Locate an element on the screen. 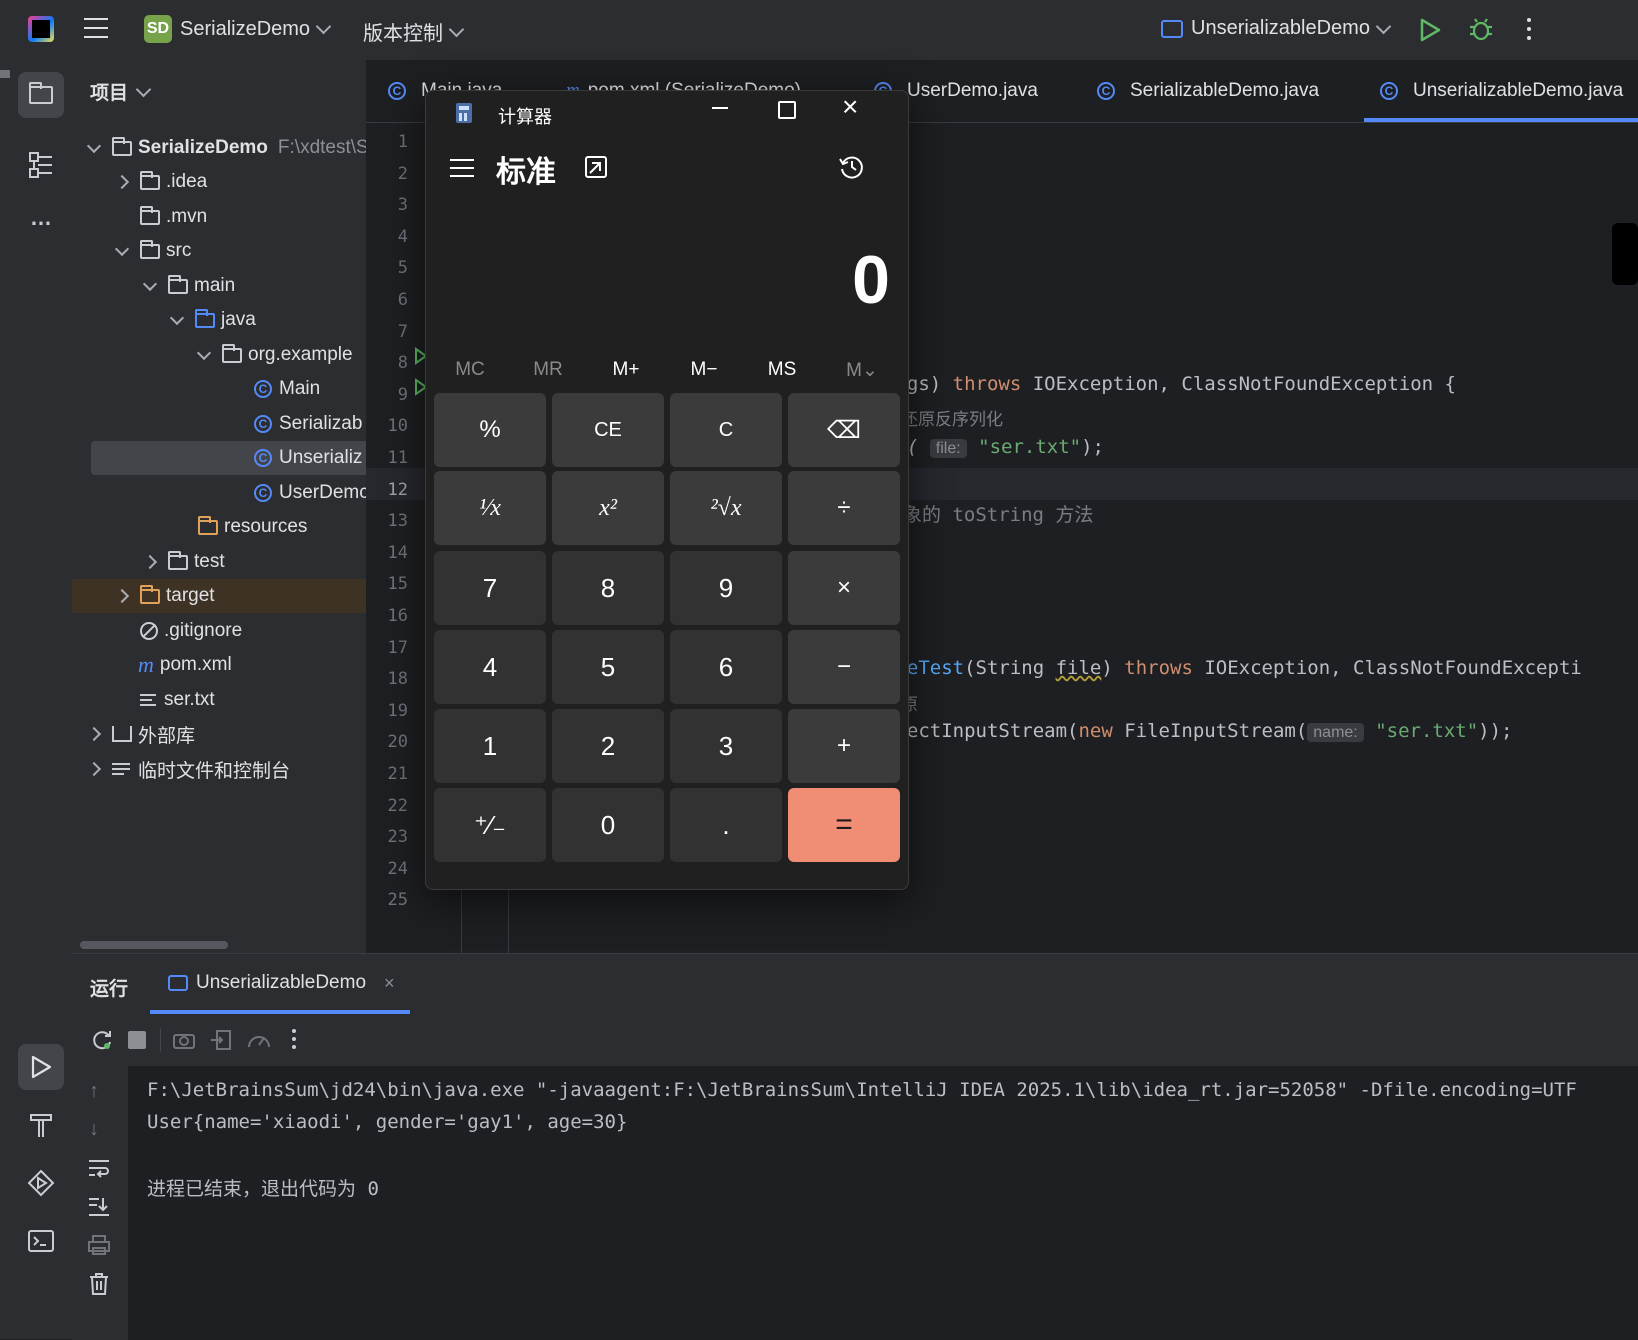  keep-on-top-icon is located at coordinates (596, 170).